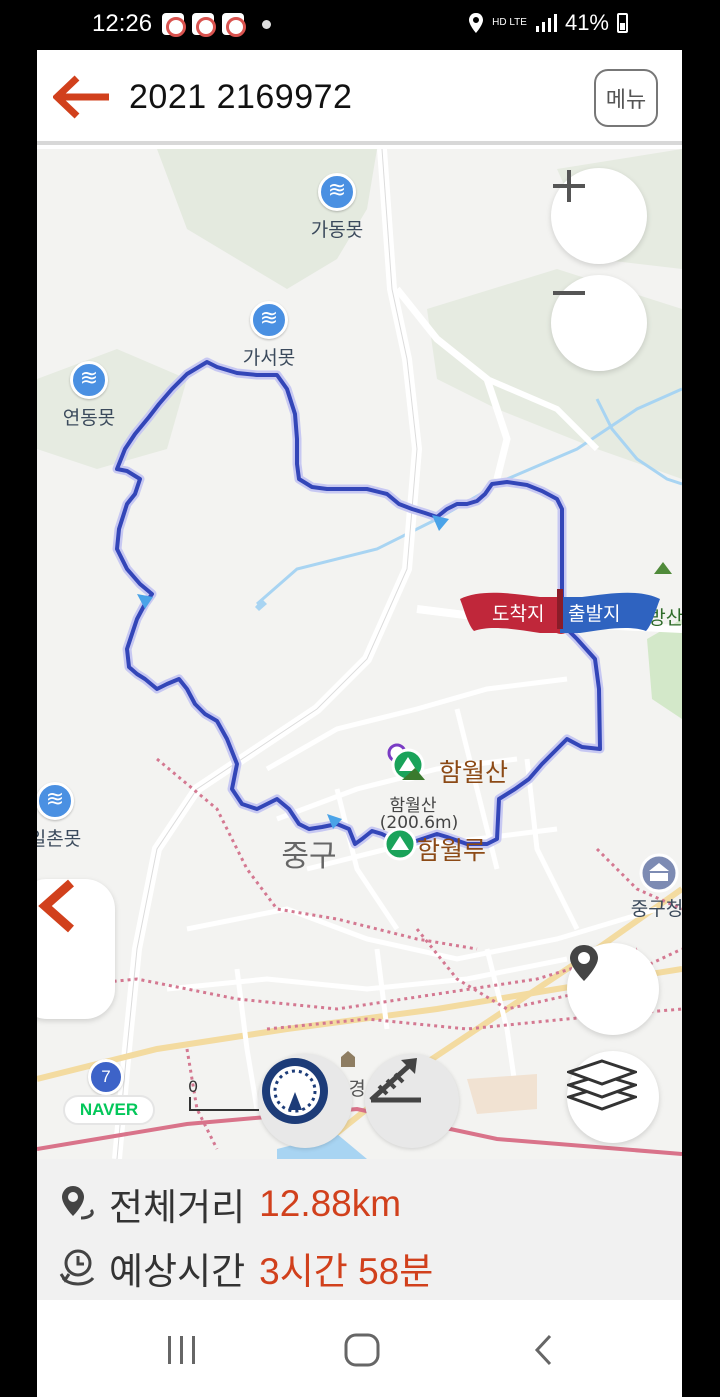 This screenshot has height=1397, width=720. What do you see at coordinates (337, 230) in the screenshot?
I see `place-label-gadongmot: 가동못` at bounding box center [337, 230].